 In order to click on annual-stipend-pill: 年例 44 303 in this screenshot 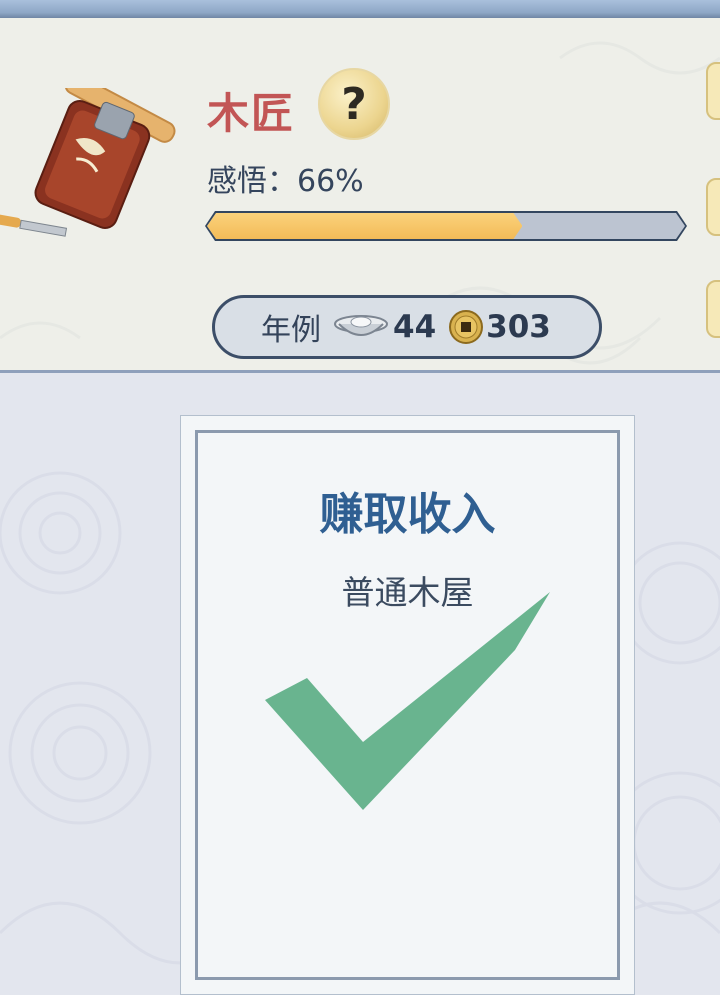, I will do `click(407, 327)`.